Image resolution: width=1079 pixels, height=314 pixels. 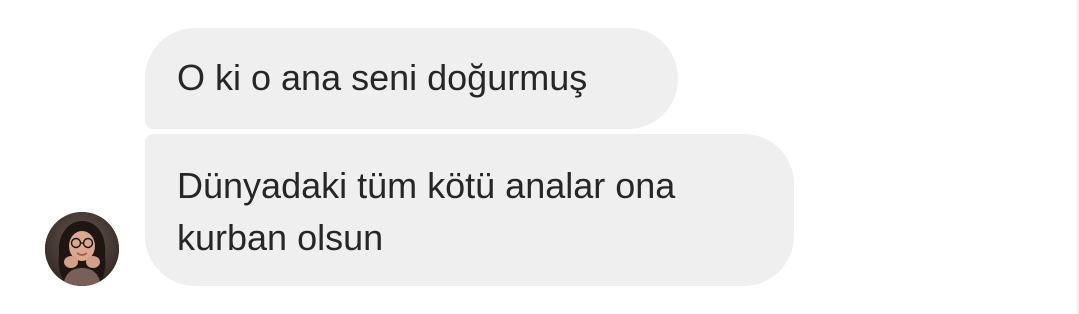 I want to click on sender-avatar, so click(x=82, y=249).